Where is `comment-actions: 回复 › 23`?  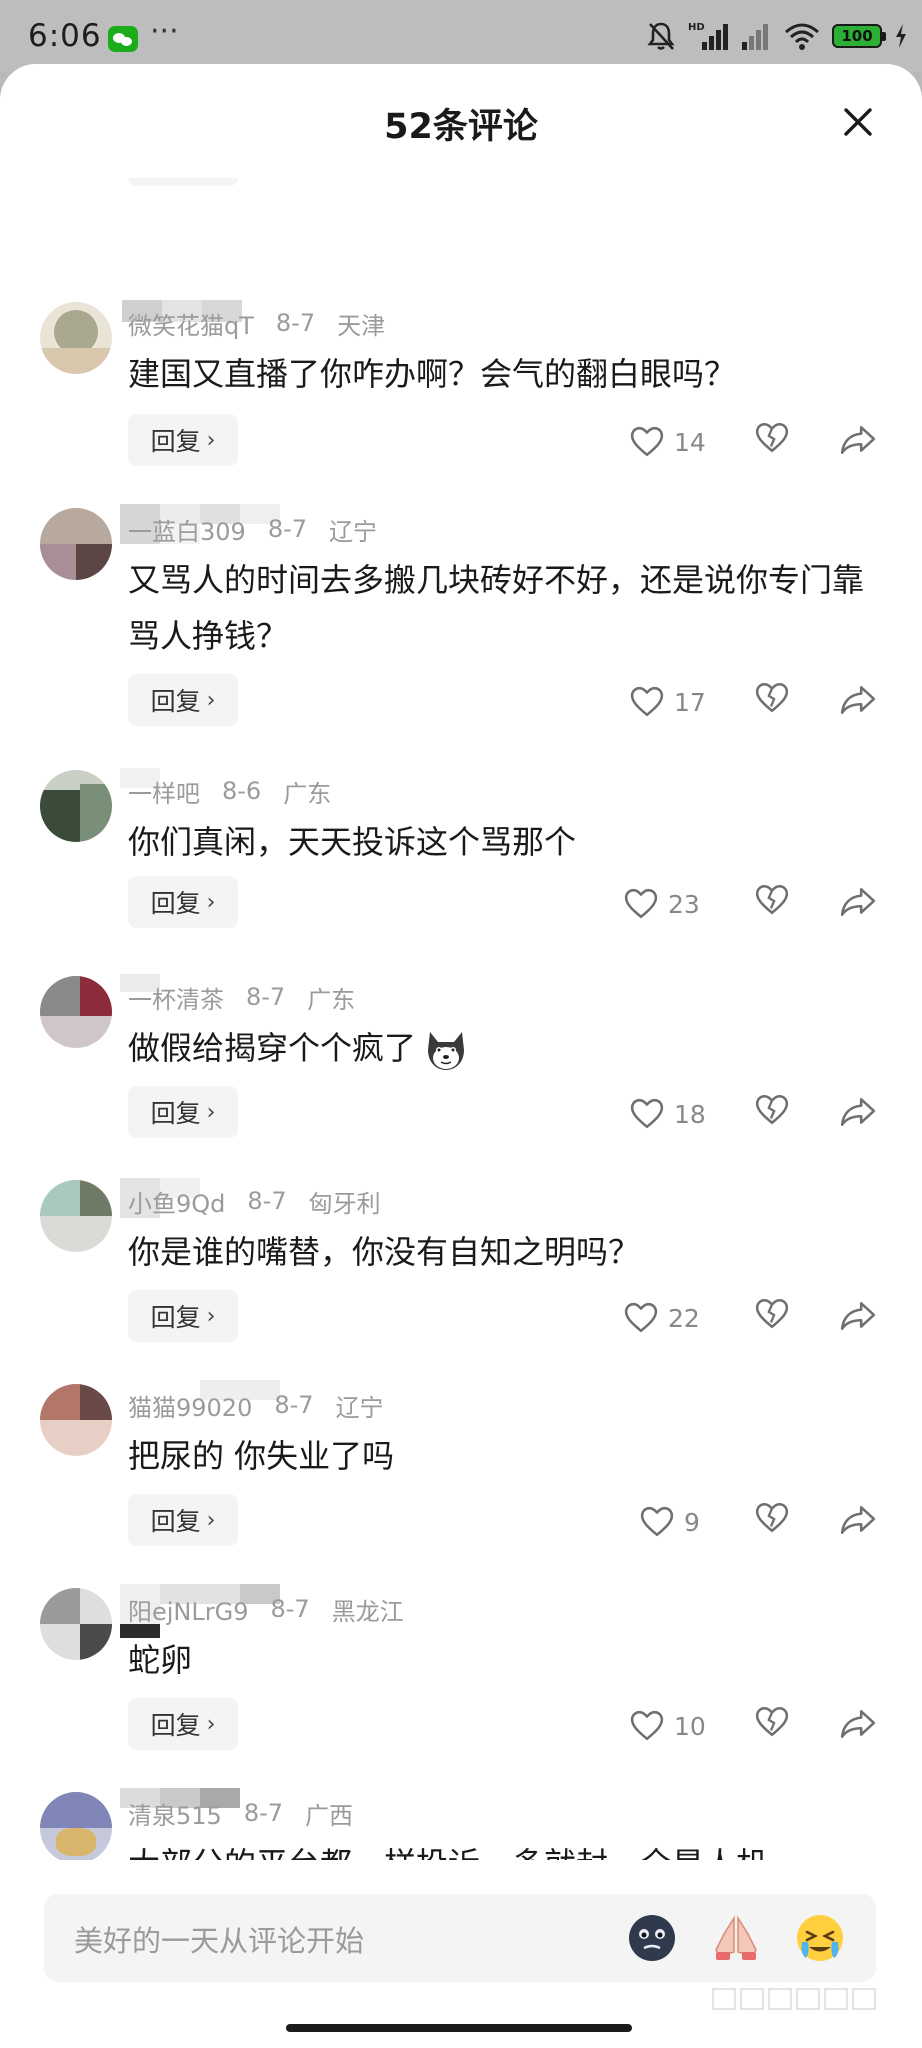
comment-actions: 回复 › 23 is located at coordinates (461, 904).